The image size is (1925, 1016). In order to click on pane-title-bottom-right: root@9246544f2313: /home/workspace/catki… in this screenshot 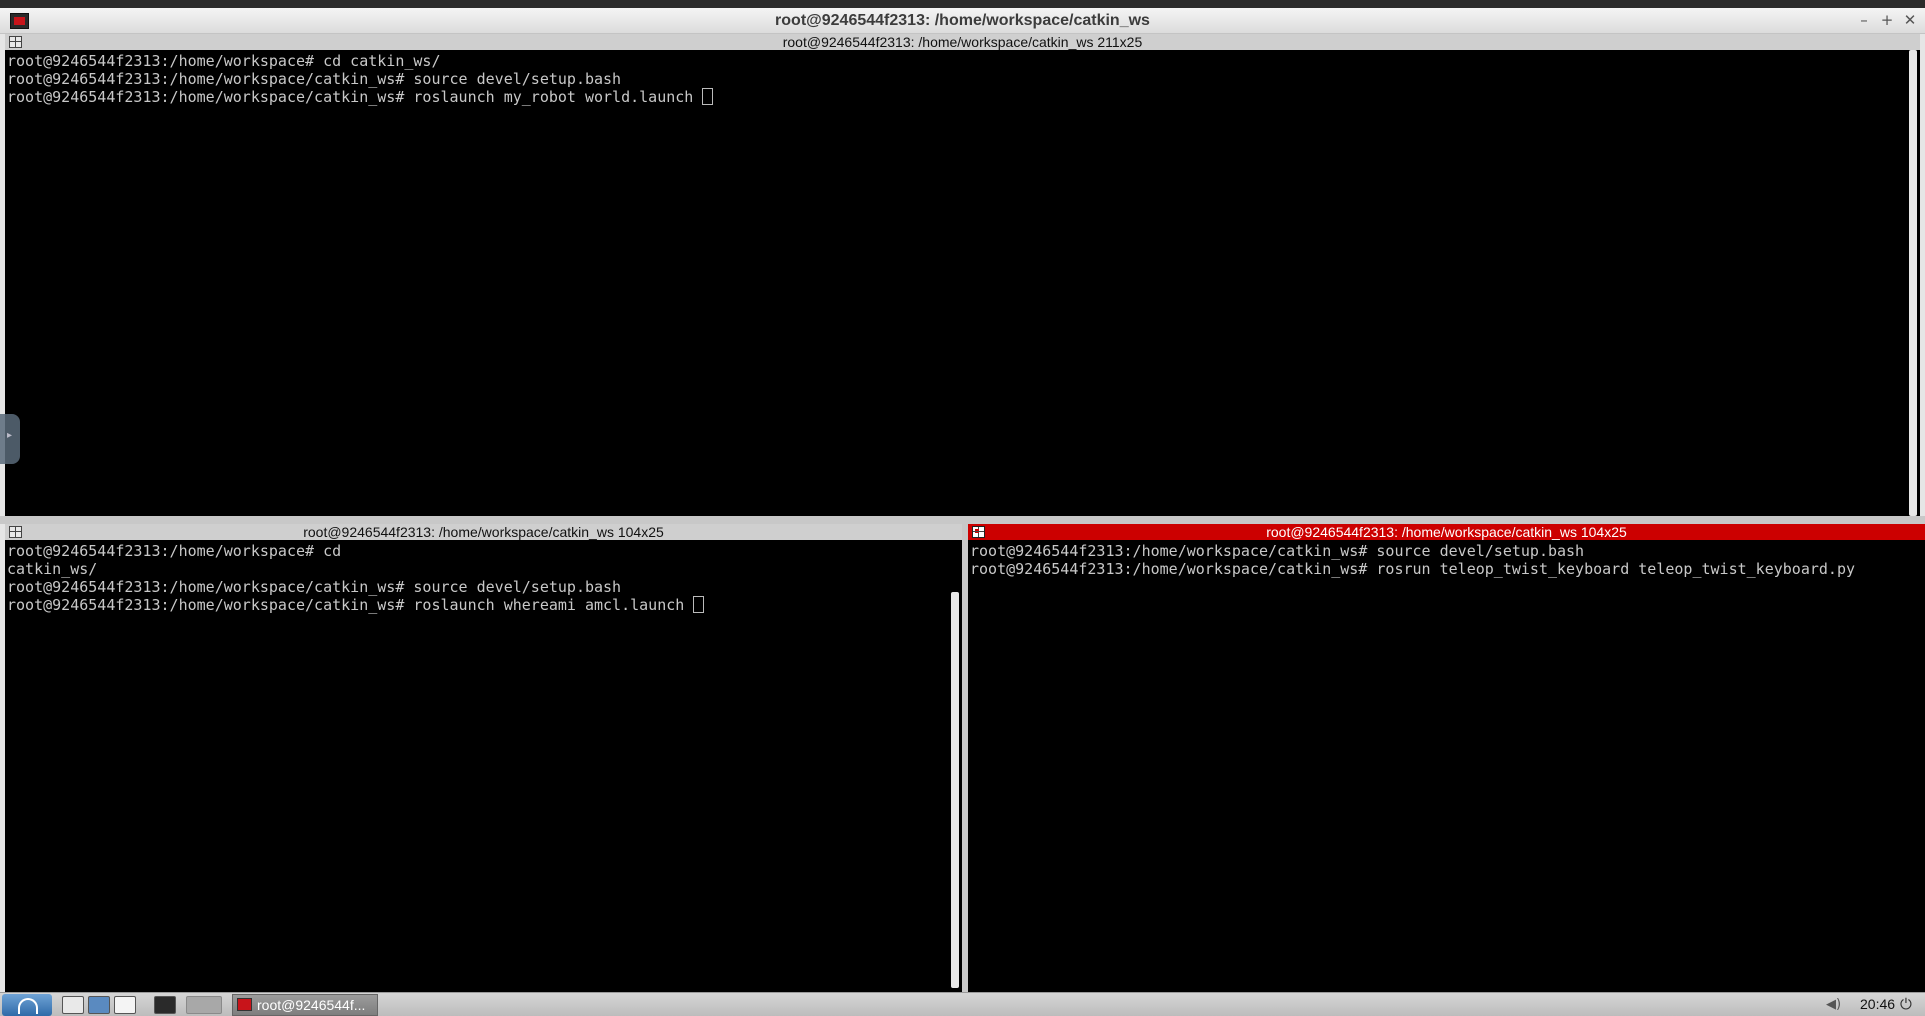, I will do `click(1446, 532)`.